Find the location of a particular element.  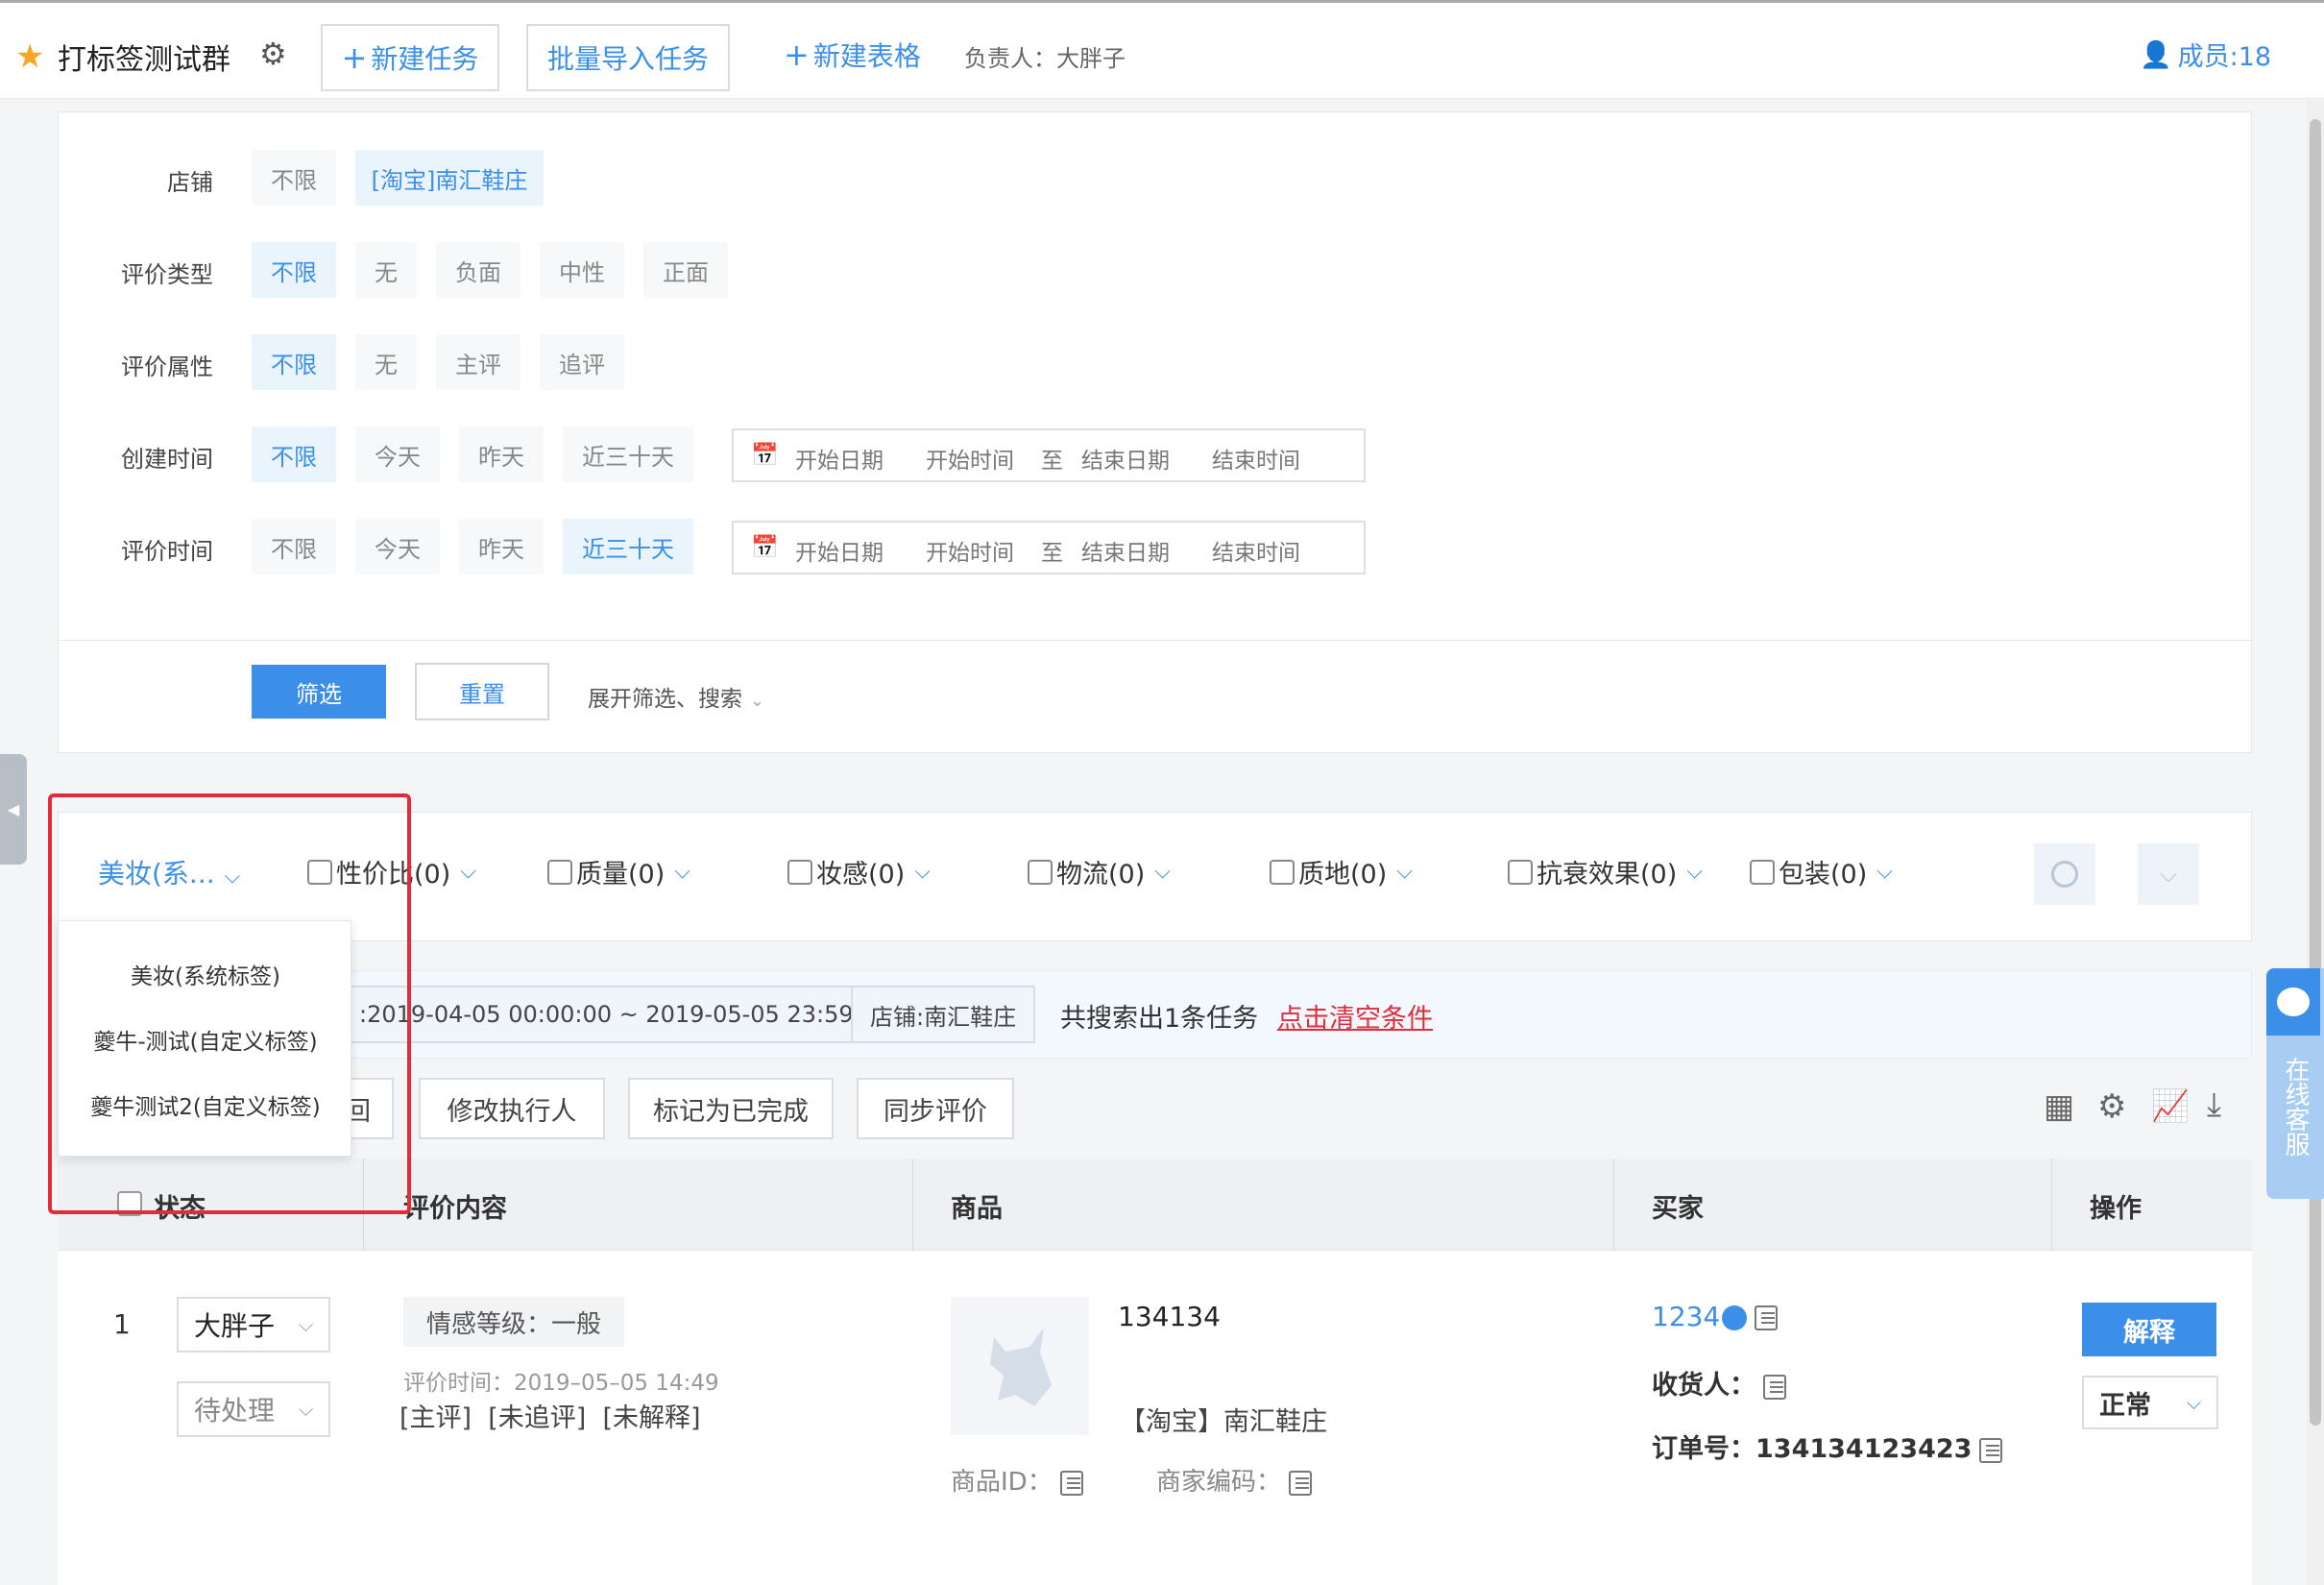

star-icon: ★ is located at coordinates (29, 56).